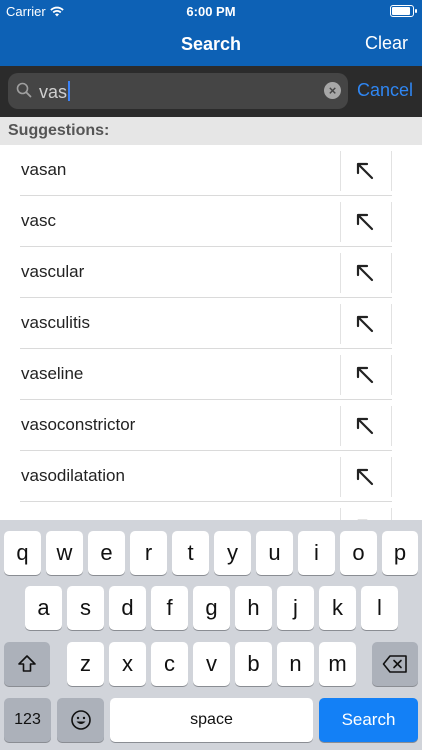  I want to click on navigation-bar: Search Clear, so click(211, 44).